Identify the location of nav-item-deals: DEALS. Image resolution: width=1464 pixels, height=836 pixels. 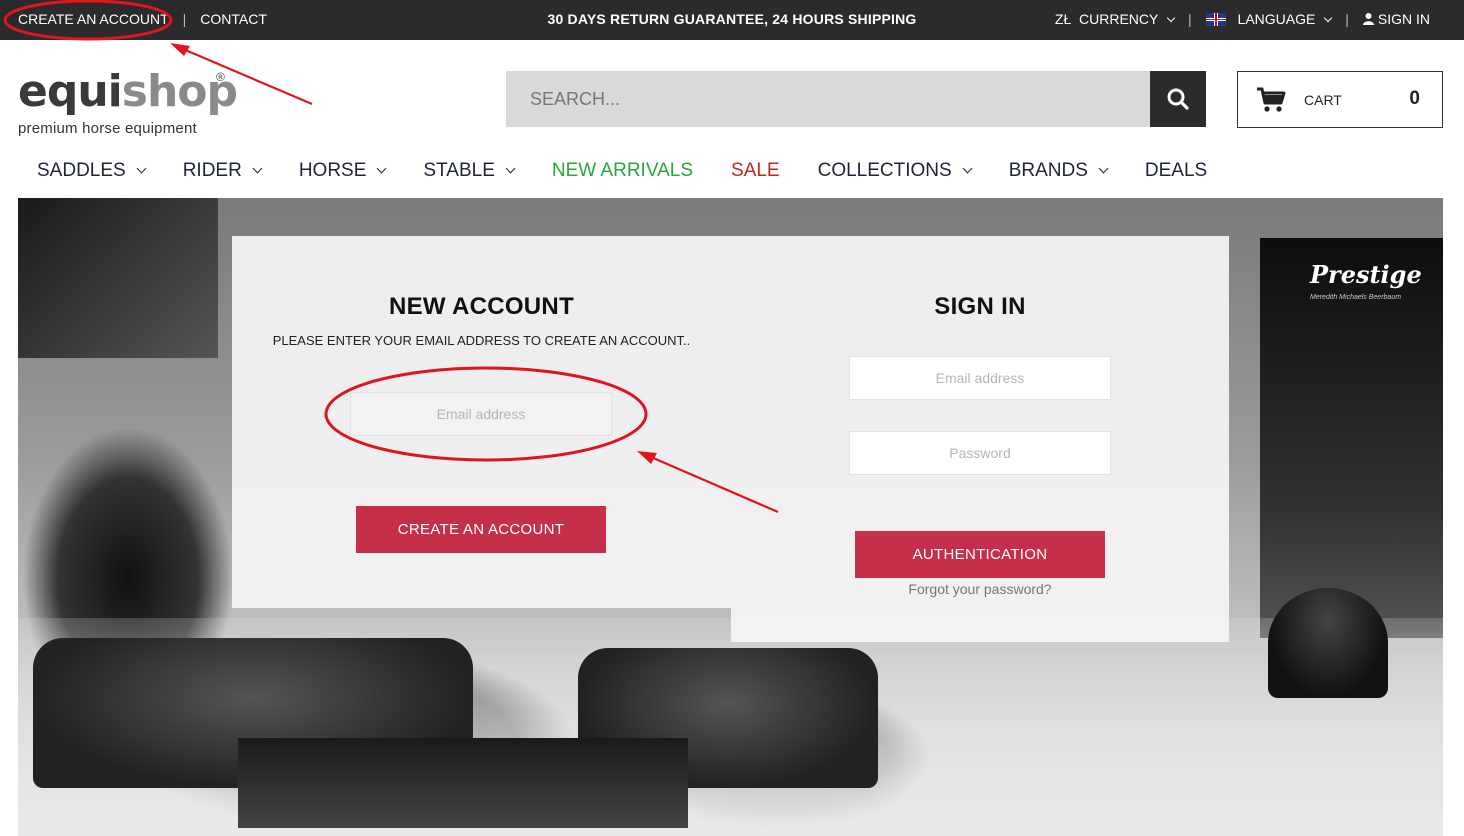
(1176, 171).